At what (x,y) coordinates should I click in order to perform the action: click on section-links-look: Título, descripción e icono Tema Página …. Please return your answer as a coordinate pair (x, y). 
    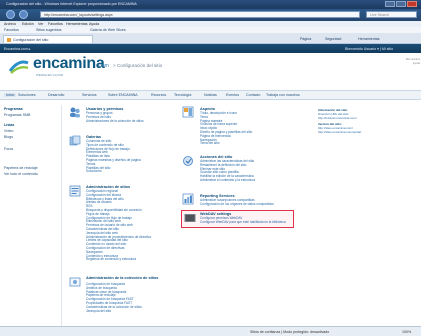
    Looking at the image, I should click on (226, 128).